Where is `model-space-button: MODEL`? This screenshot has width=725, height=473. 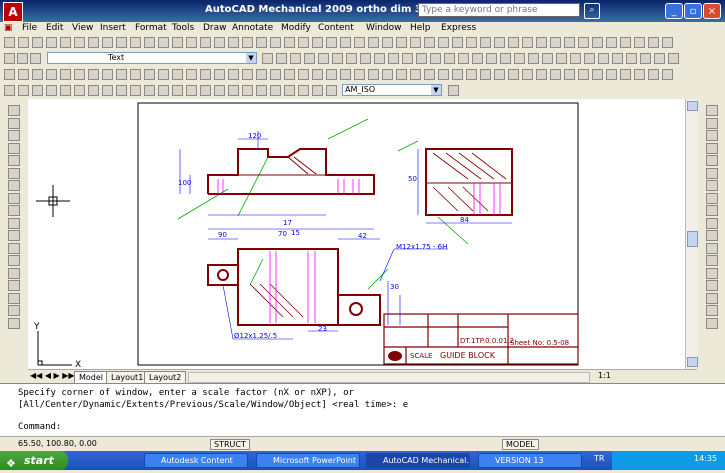 model-space-button: MODEL is located at coordinates (520, 444).